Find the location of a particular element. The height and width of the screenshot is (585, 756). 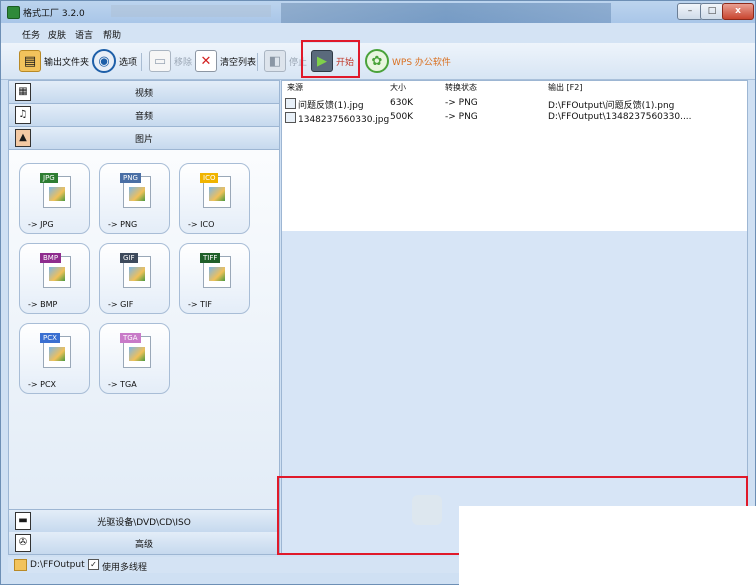

format-badge: TIFF is located at coordinates (210, 258).